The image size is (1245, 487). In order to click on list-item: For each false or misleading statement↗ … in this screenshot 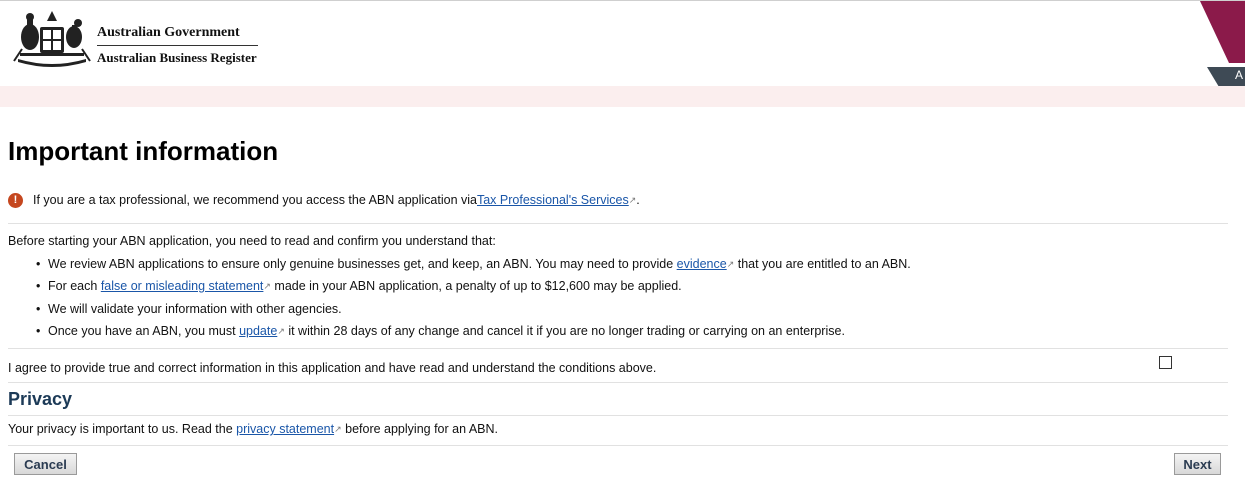, I will do `click(473, 290)`.